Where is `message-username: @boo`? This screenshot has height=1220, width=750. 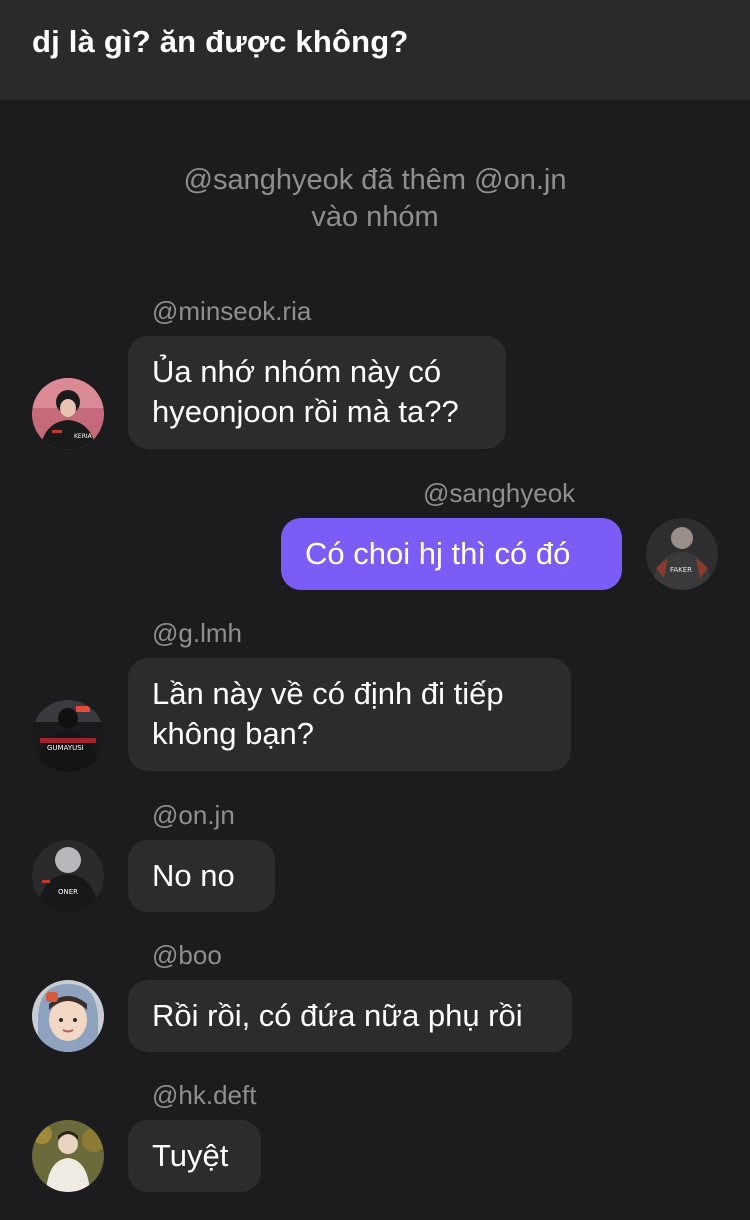
message-username: @boo is located at coordinates (187, 955).